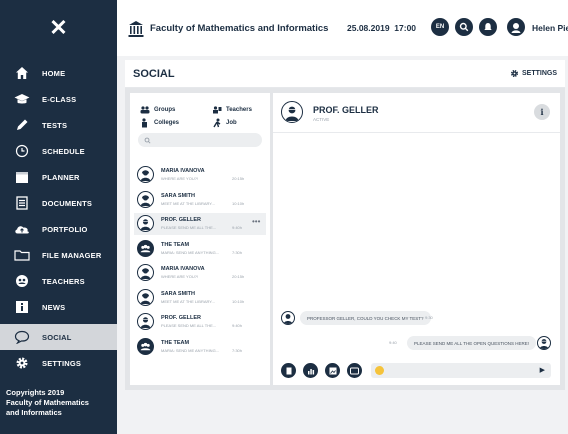  I want to click on sidebar-item-label: SCHEDULE, so click(63, 151).